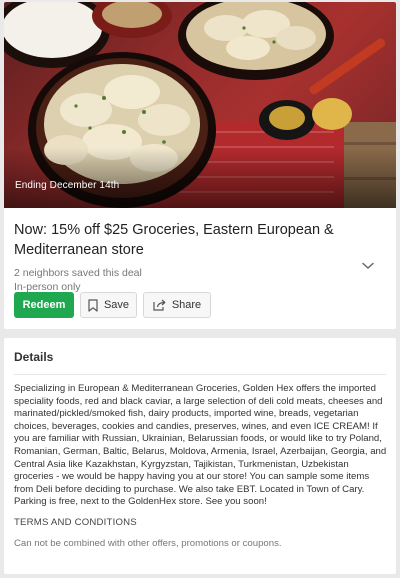  Describe the element at coordinates (93, 305) in the screenshot. I see `bookmark-icon` at that location.